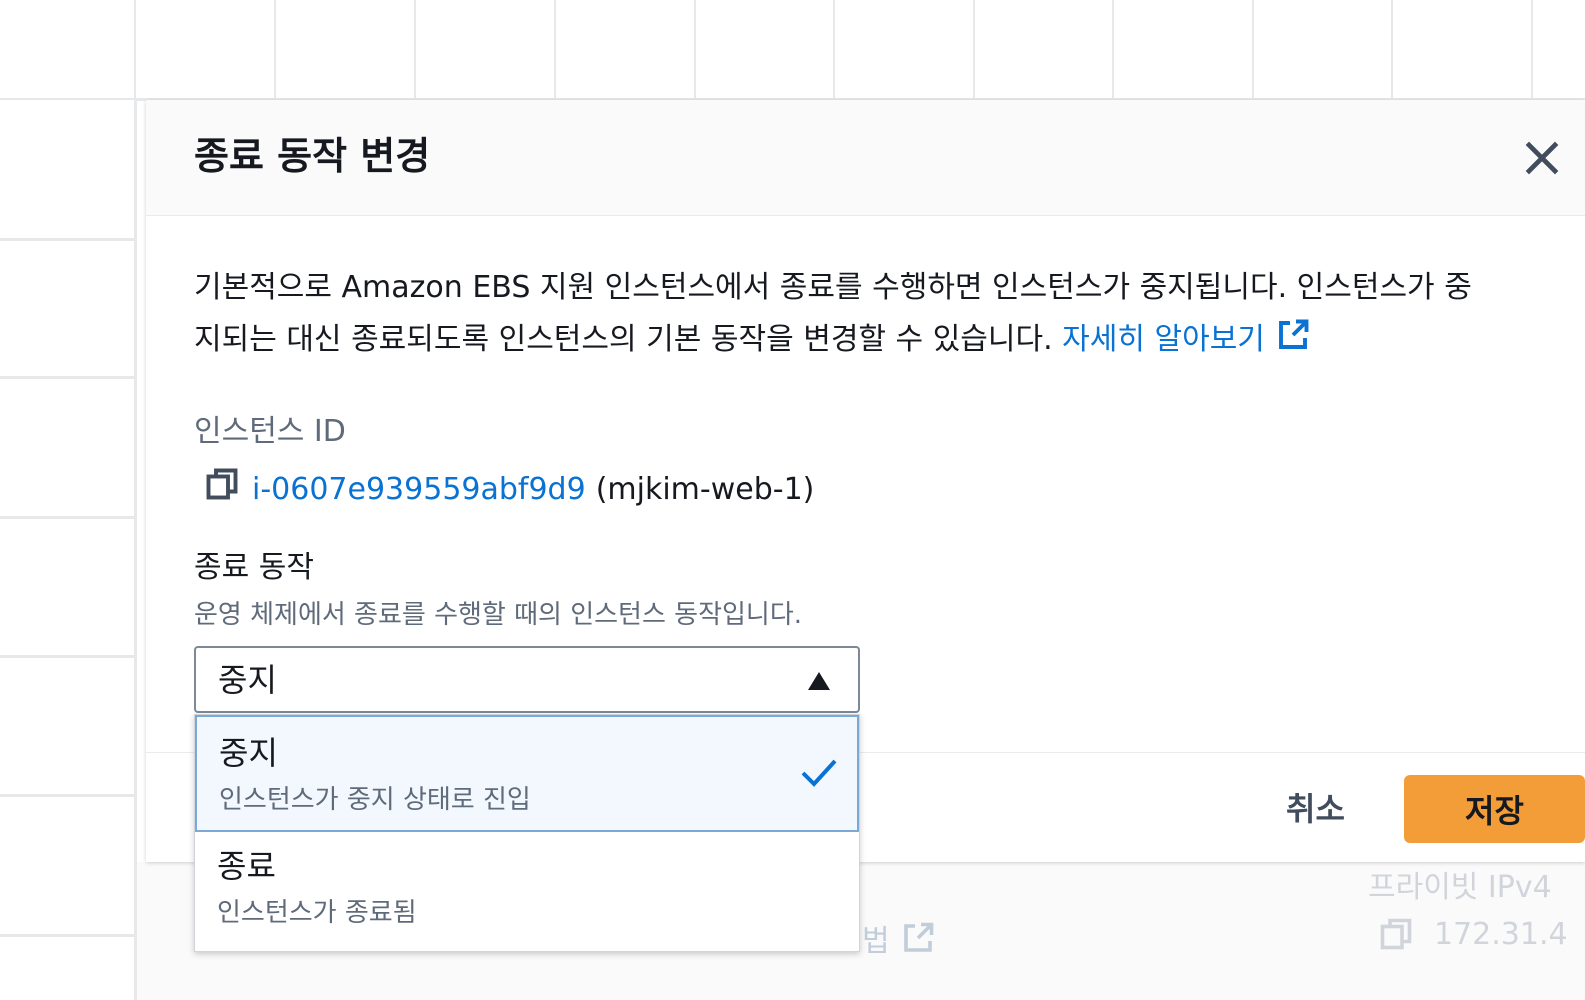 The image size is (1585, 1000). Describe the element at coordinates (312, 156) in the screenshot. I see `modal-title: 종료 동작 변경` at that location.